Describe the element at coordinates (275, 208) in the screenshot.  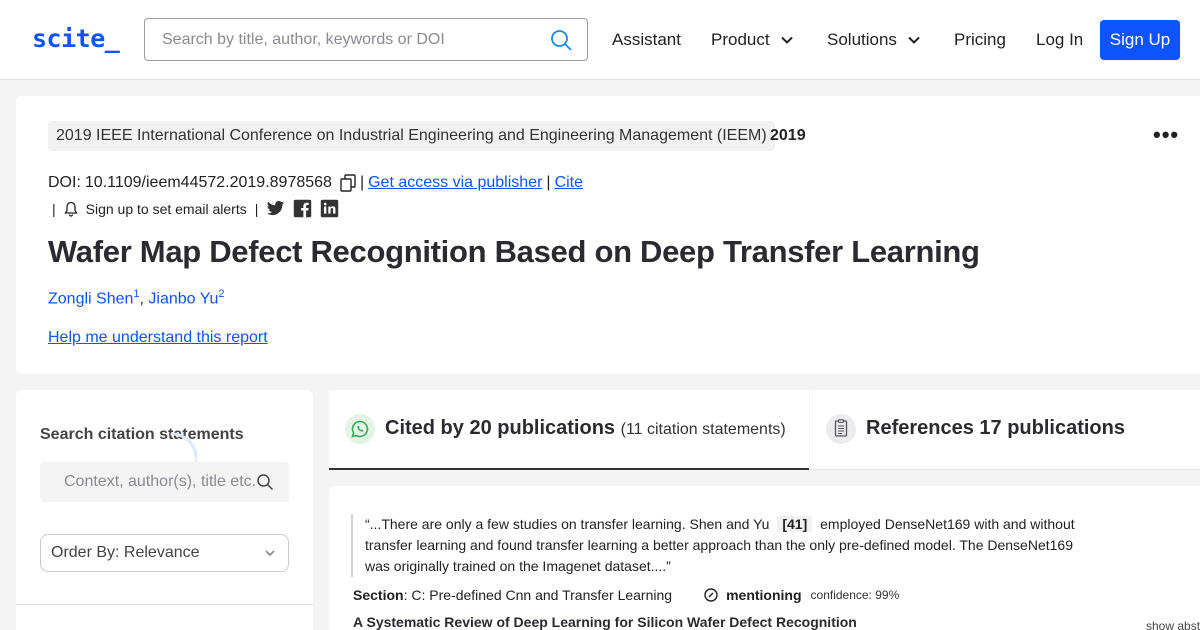
I see `twitter-icon` at that location.